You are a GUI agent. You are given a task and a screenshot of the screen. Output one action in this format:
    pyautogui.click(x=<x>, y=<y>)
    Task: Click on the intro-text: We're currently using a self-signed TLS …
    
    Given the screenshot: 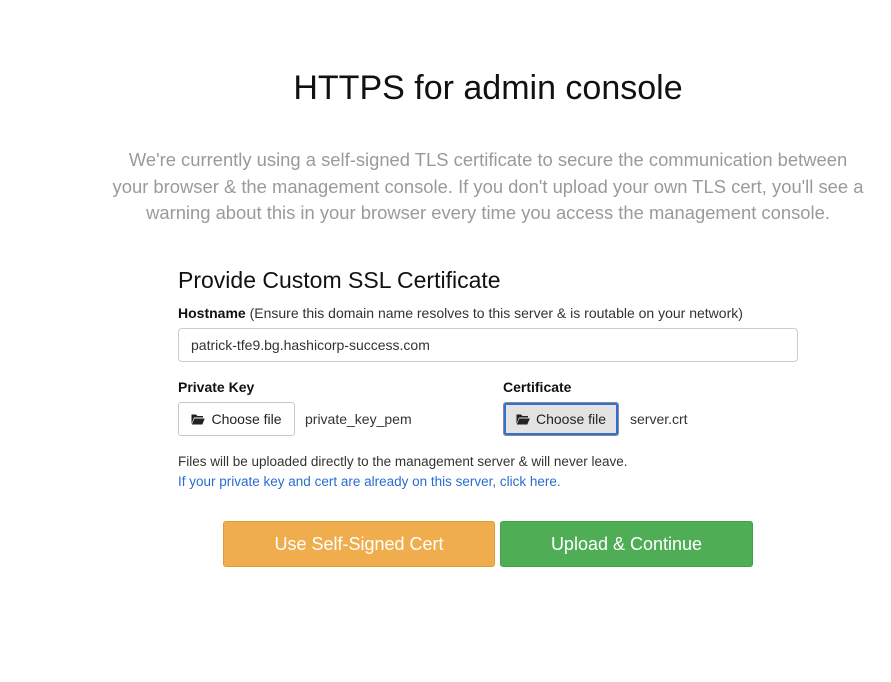 What is the action you would take?
    pyautogui.click(x=488, y=186)
    